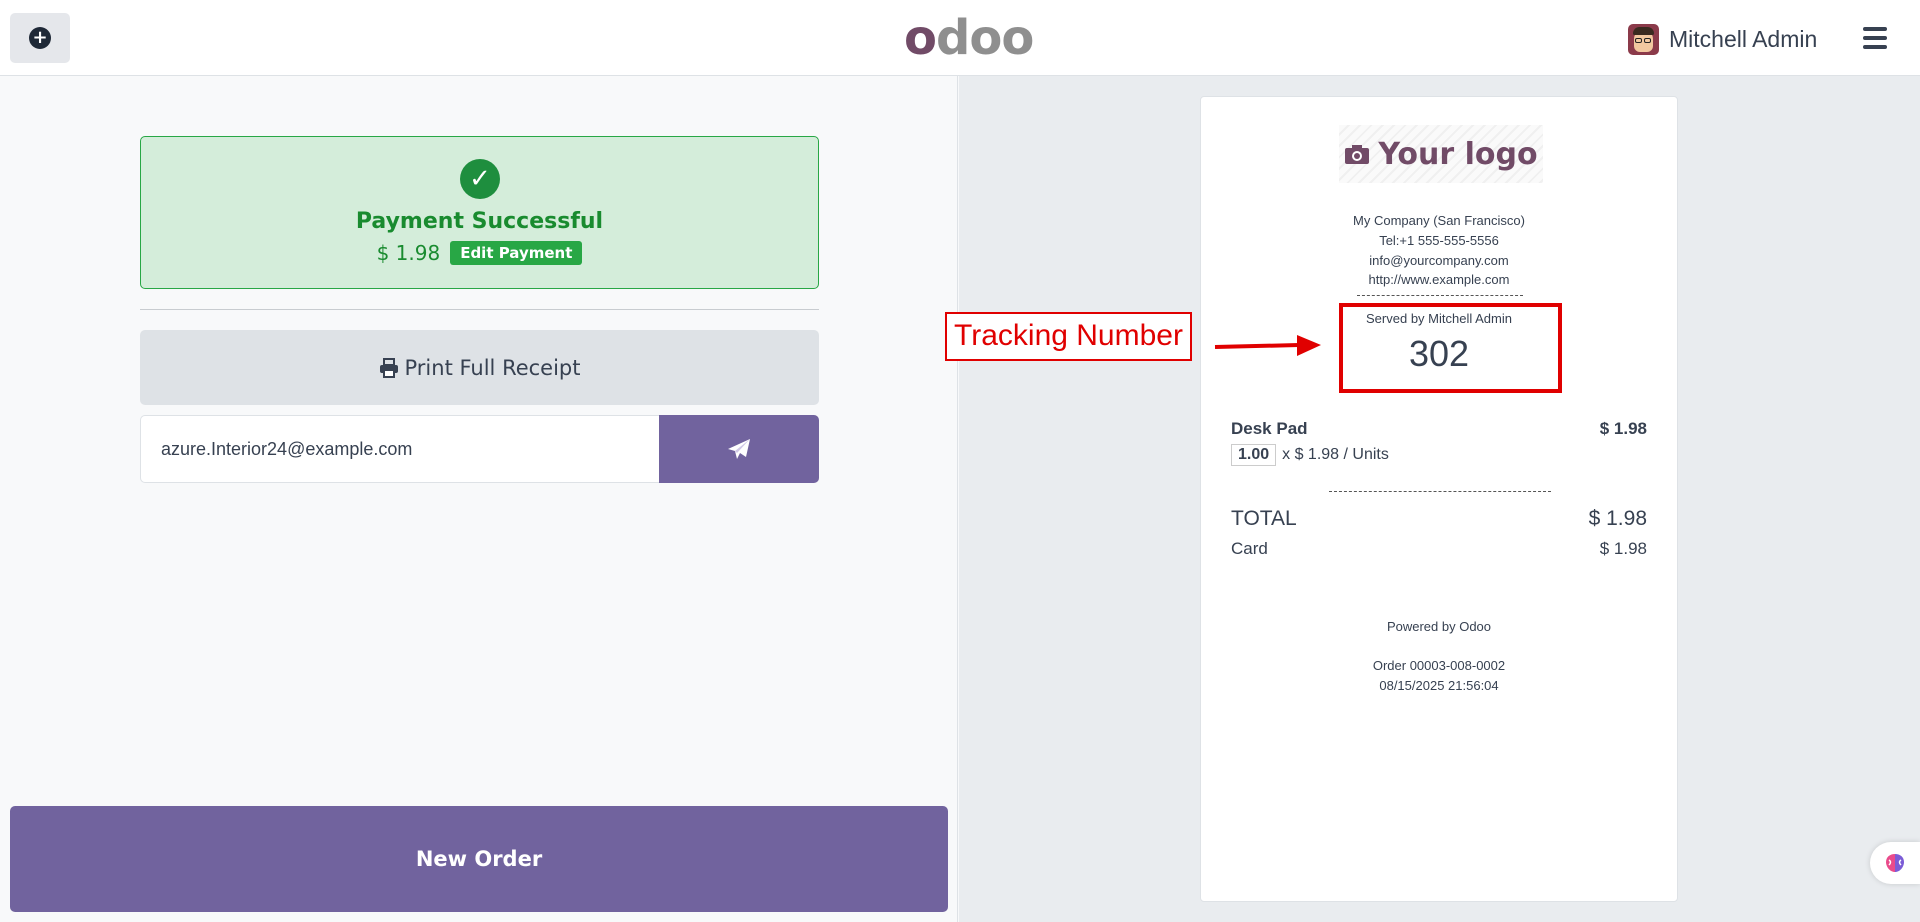  What do you see at coordinates (1439, 240) in the screenshot?
I see `company-phone: Tel:+1 555-555-5556` at bounding box center [1439, 240].